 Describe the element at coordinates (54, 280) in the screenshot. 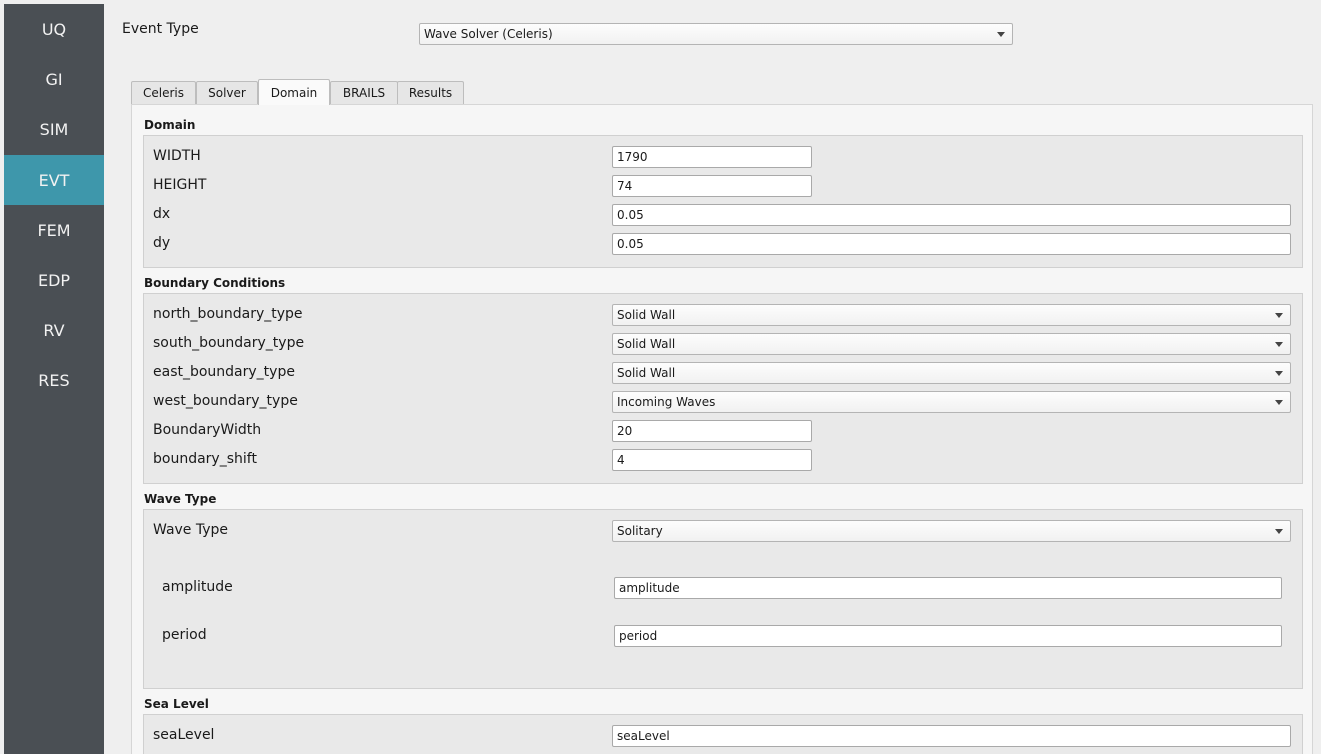

I see `sidebar-item-edp: EDP` at that location.